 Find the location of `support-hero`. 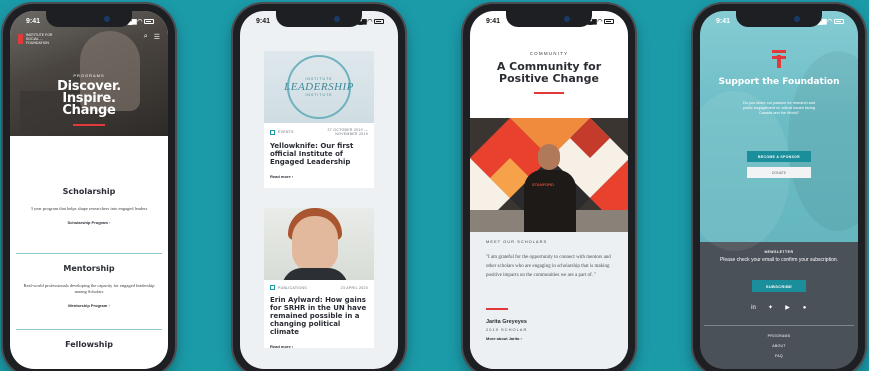

support-hero is located at coordinates (779, 131).